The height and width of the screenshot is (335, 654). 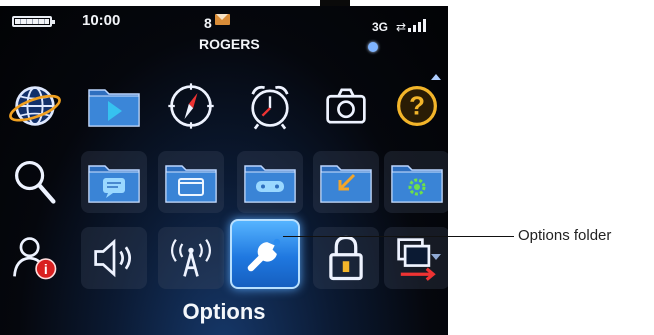 I want to click on downloads-folder, so click(x=346, y=182).